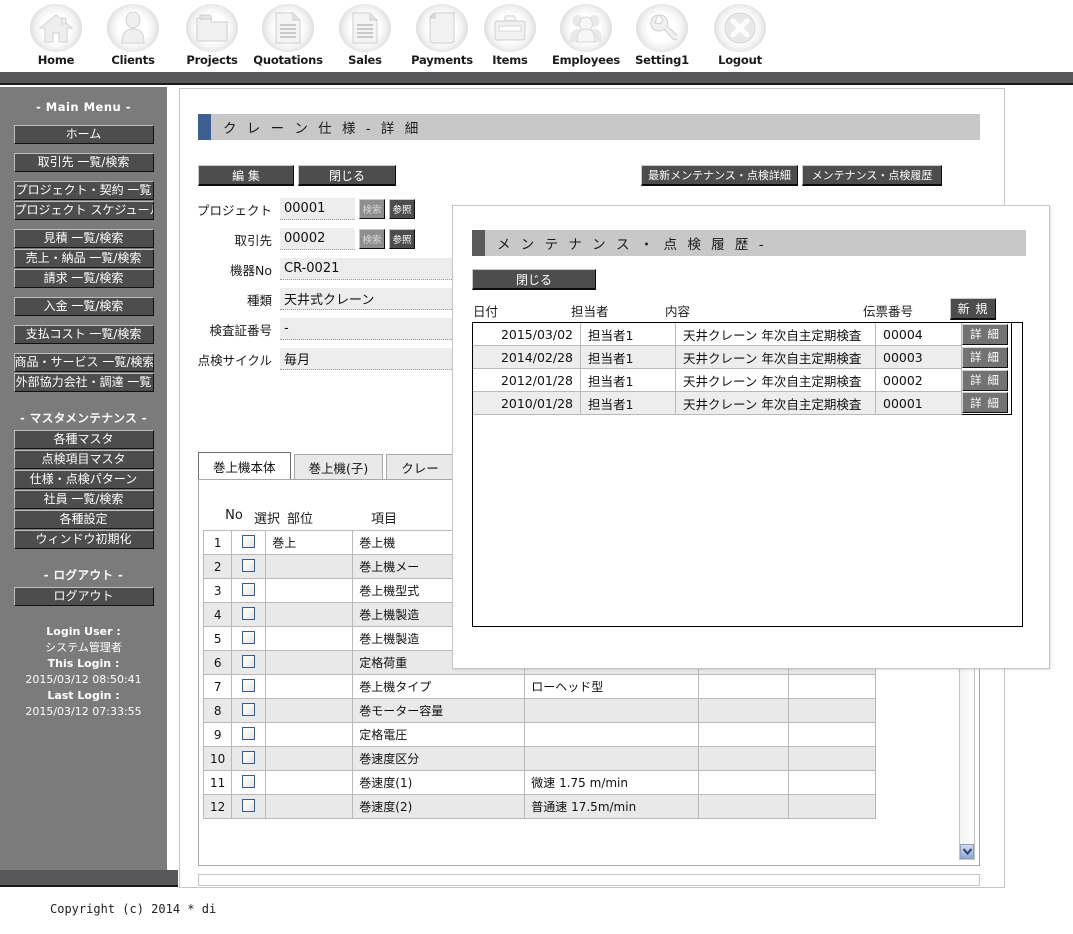 The width and height of the screenshot is (1073, 934). Describe the element at coordinates (369, 299) in the screenshot. I see `form-input-3: 天井式クレーン` at that location.